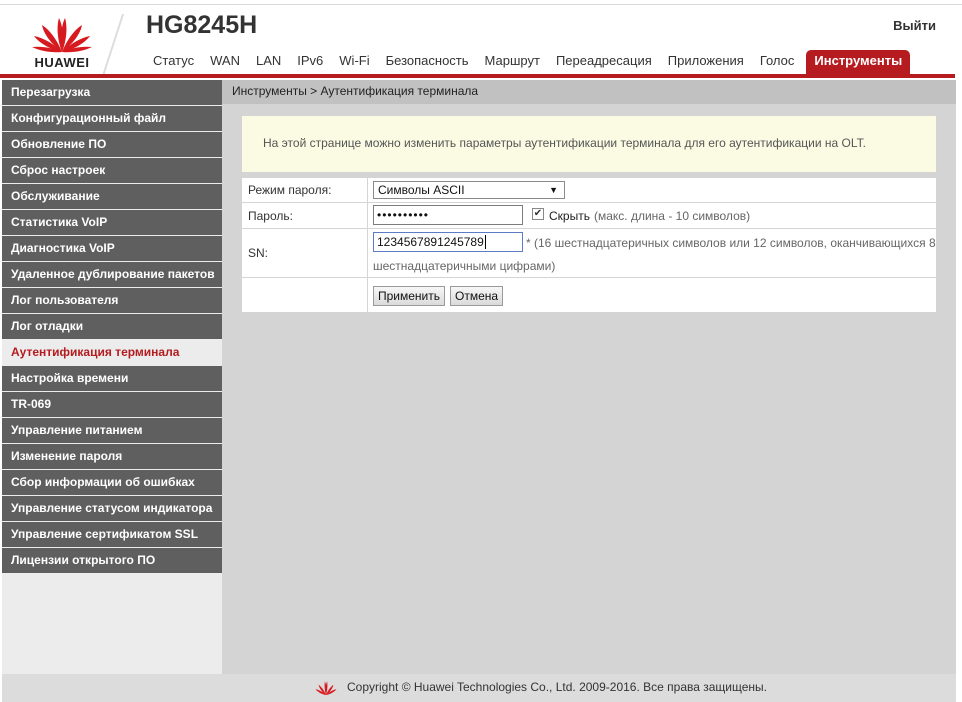 The width and height of the screenshot is (962, 702). Describe the element at coordinates (477, 296) in the screenshot. I see `cancel-button: Отмена` at that location.